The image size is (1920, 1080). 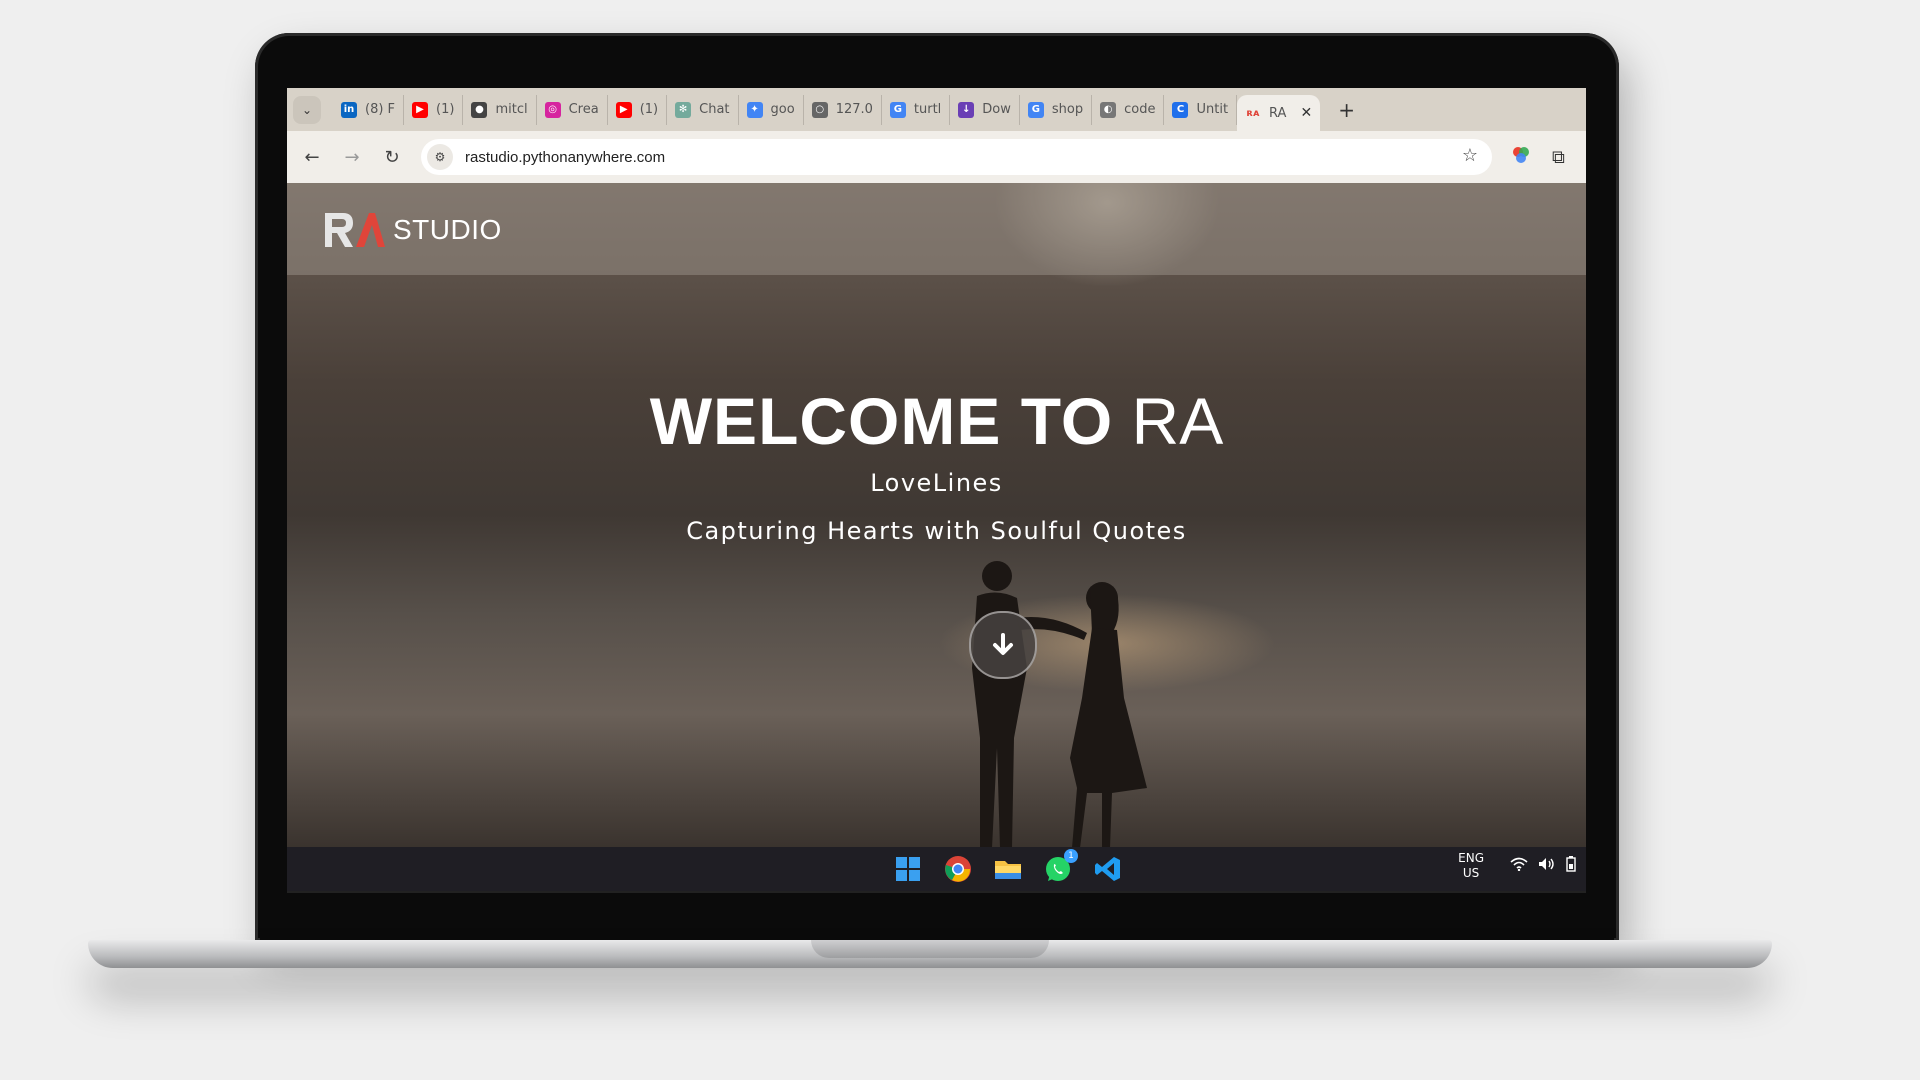 What do you see at coordinates (881, 421) in the screenshot?
I see `hero-title-bold: WELCOME TO` at bounding box center [881, 421].